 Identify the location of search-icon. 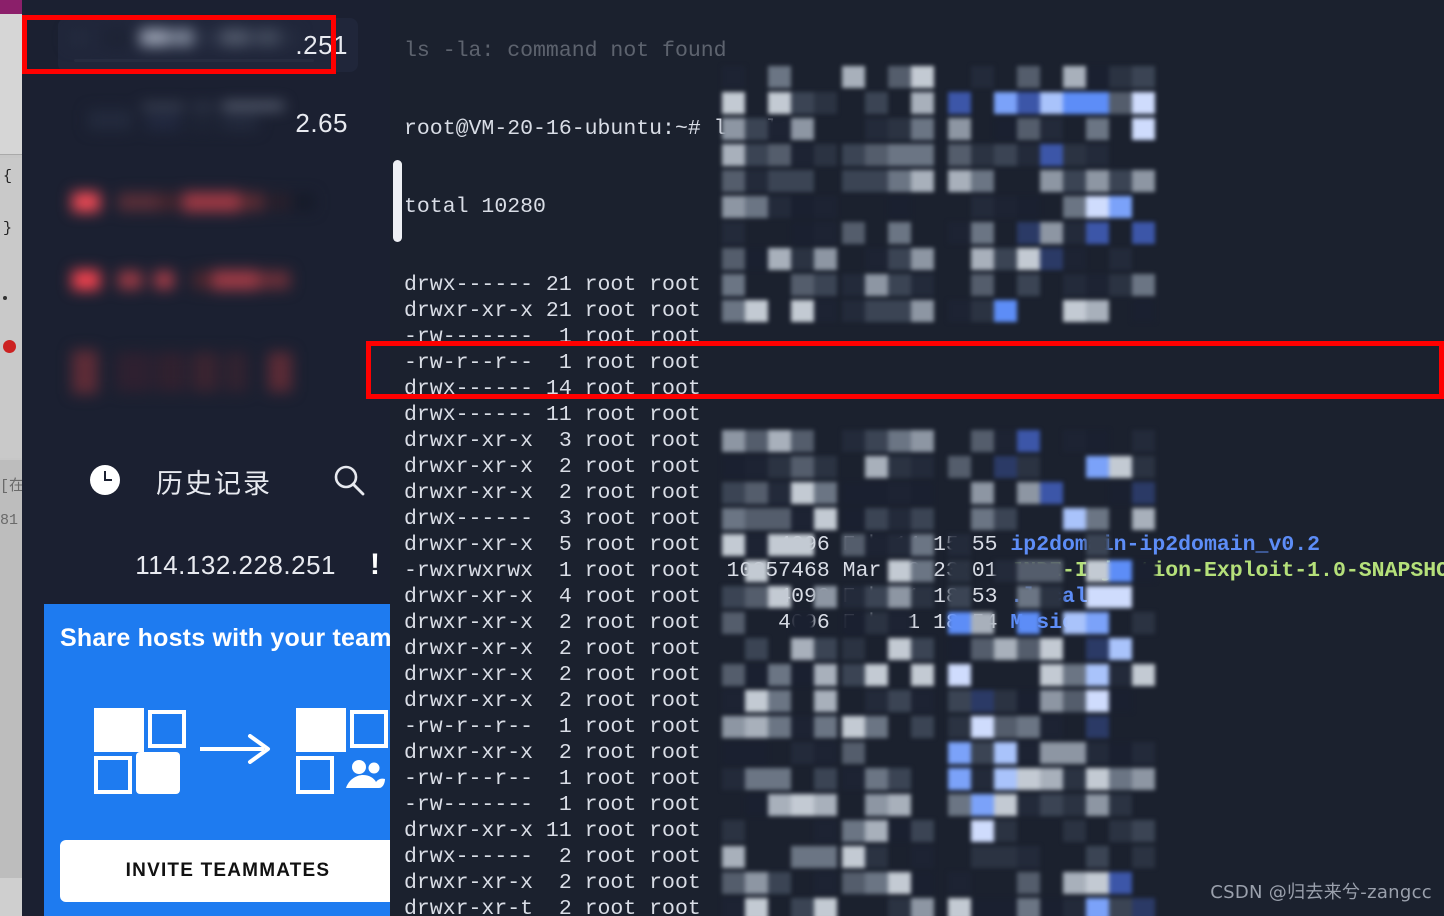
(349, 480).